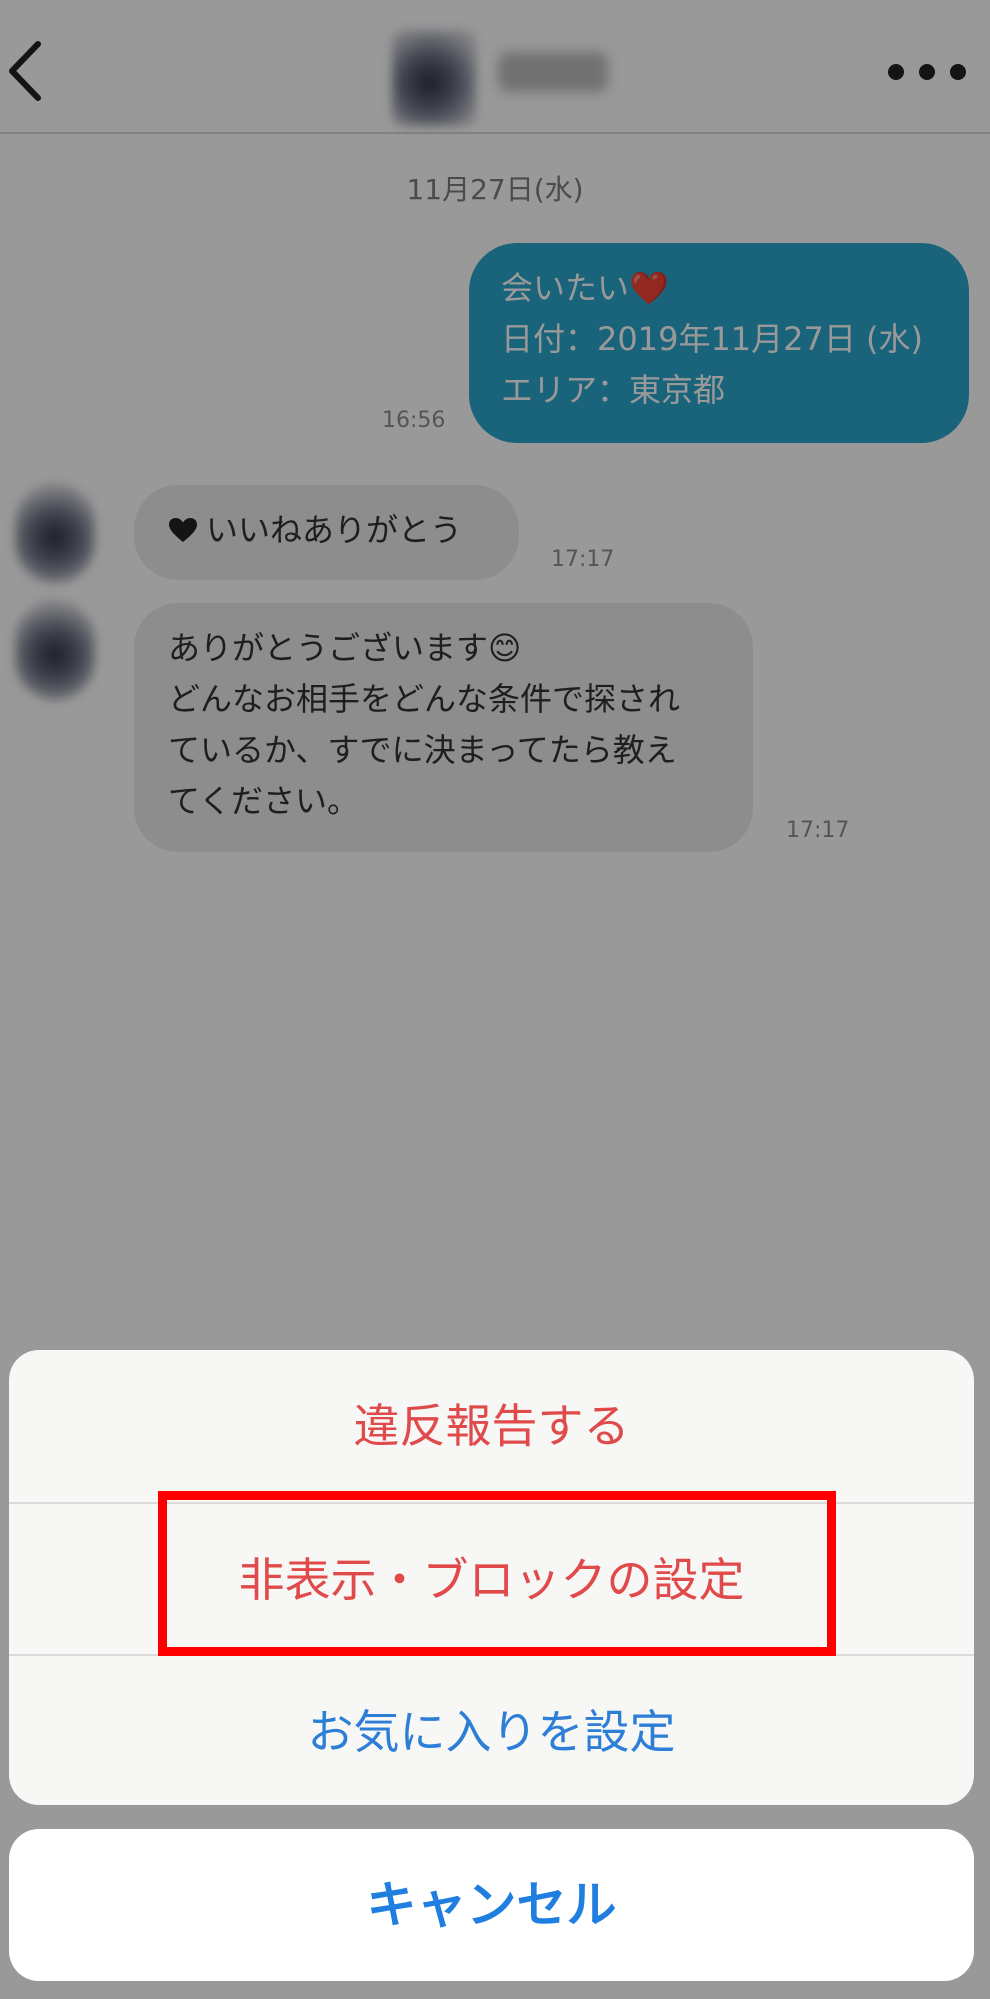 The height and width of the screenshot is (1999, 990). Describe the element at coordinates (491, 1426) in the screenshot. I see `report-violation-button: 違反報告する` at that location.